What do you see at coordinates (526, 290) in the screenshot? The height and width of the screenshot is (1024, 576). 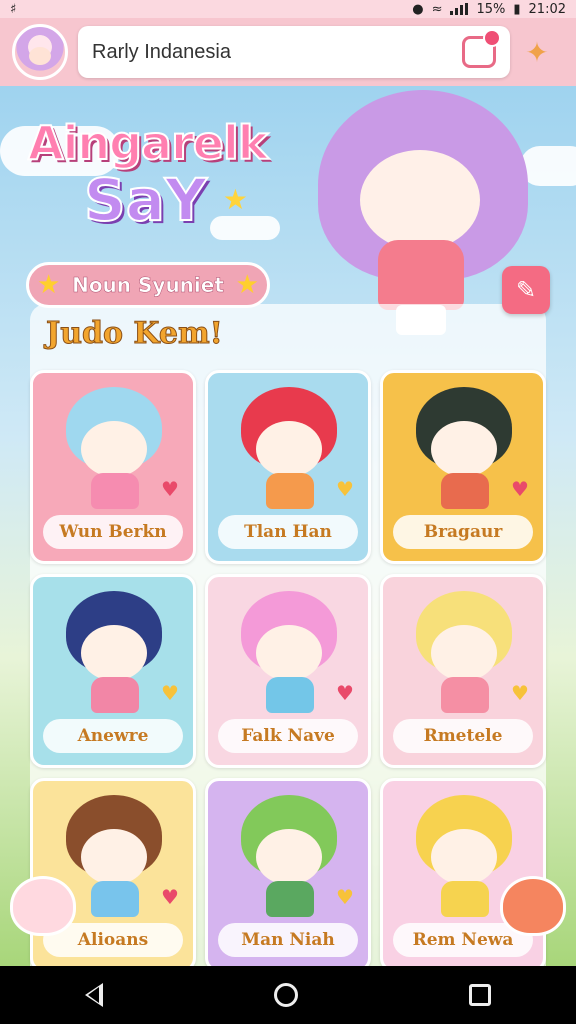 I see `edit-button: ✎` at bounding box center [526, 290].